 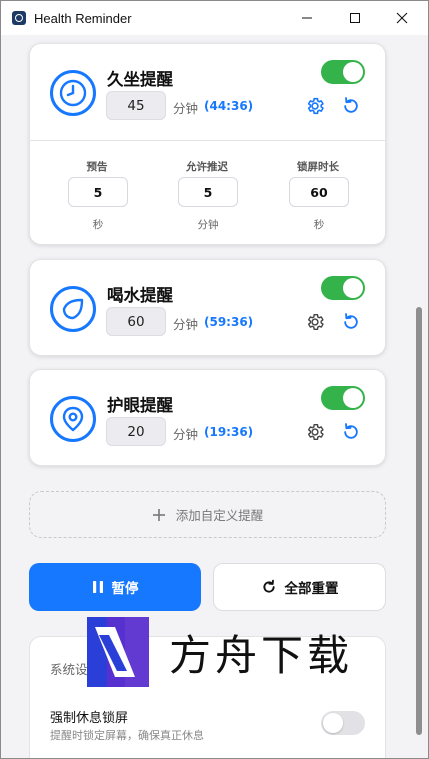 What do you see at coordinates (89, 718) in the screenshot?
I see `setting-force-lock-name: 强制休息锁屏` at bounding box center [89, 718].